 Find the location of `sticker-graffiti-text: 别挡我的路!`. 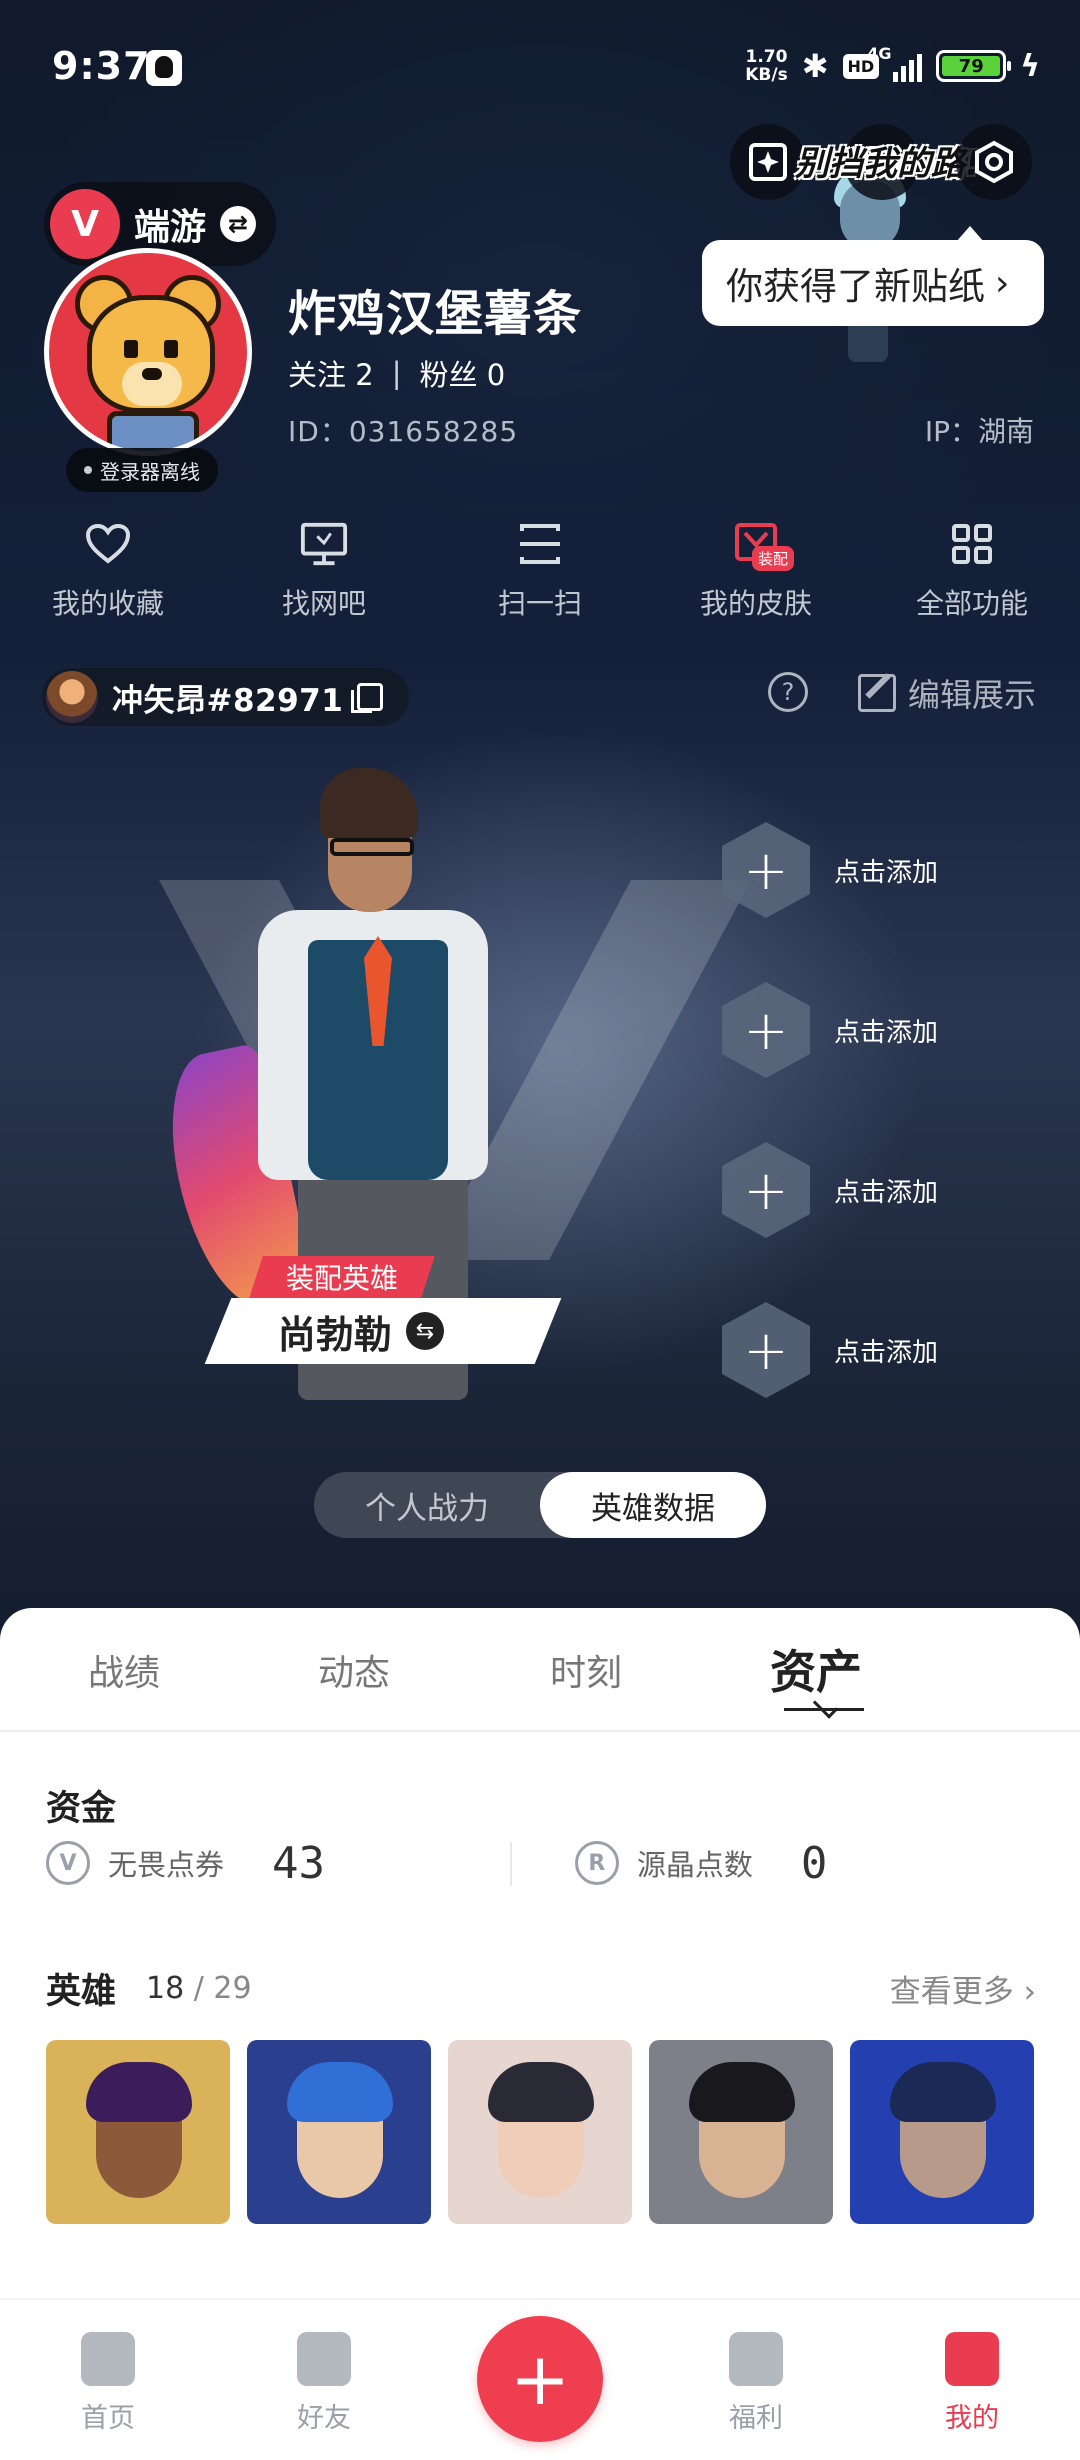

sticker-graffiti-text: 别挡我的路! is located at coordinates (888, 164).